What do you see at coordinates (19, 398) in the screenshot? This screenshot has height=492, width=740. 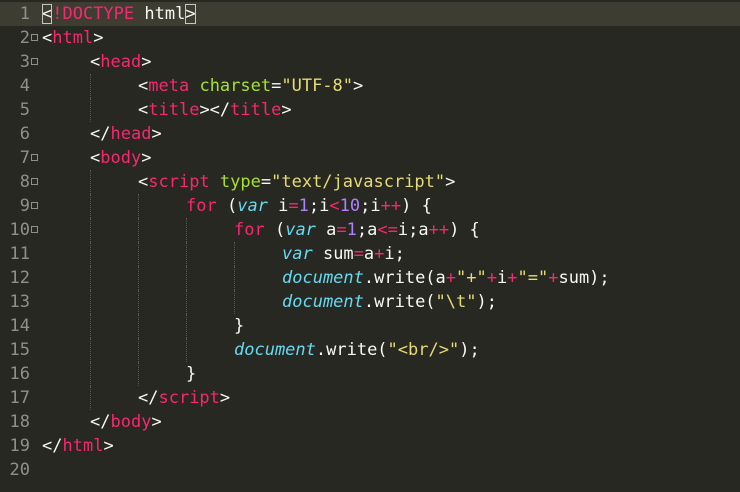 I see `line-number: 17` at bounding box center [19, 398].